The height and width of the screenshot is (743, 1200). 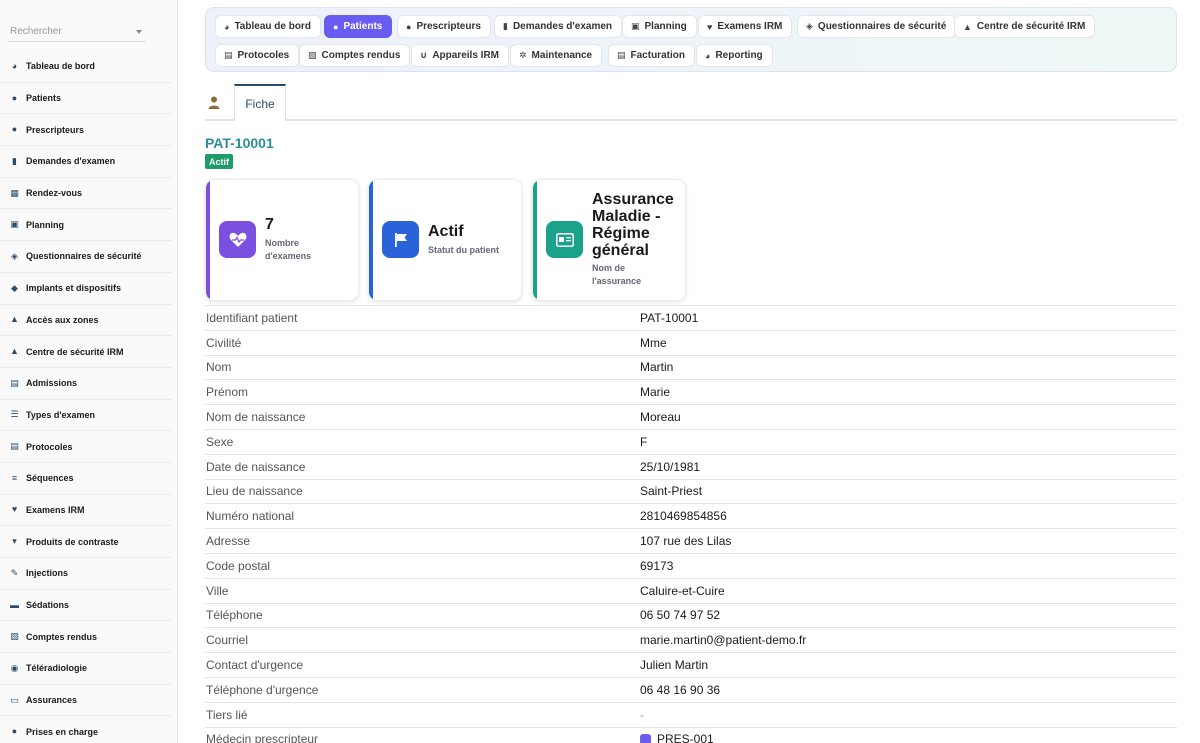 I want to click on syringe-icon: ✎, so click(x=14, y=572).